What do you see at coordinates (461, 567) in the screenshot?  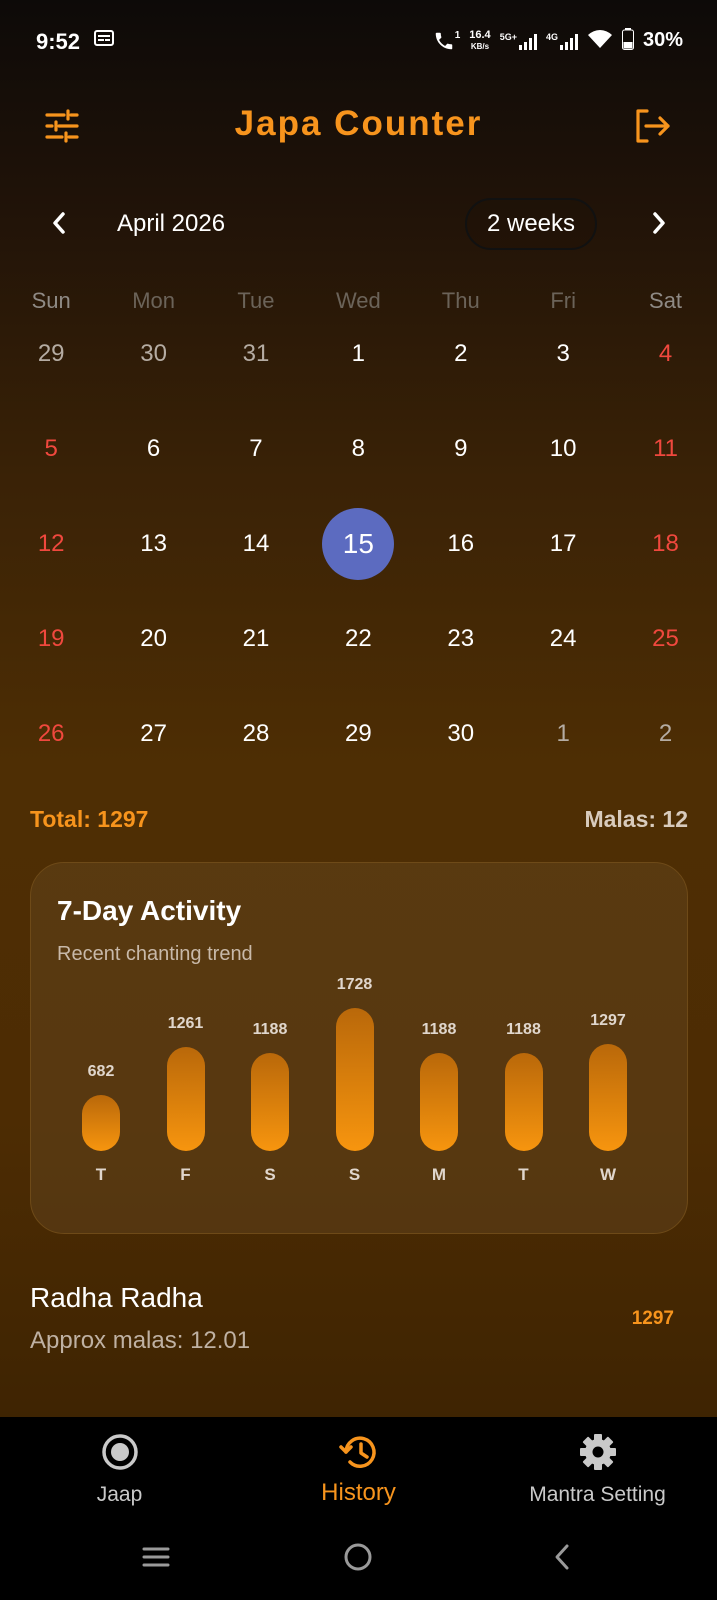 I see `calendar-day: 16` at bounding box center [461, 567].